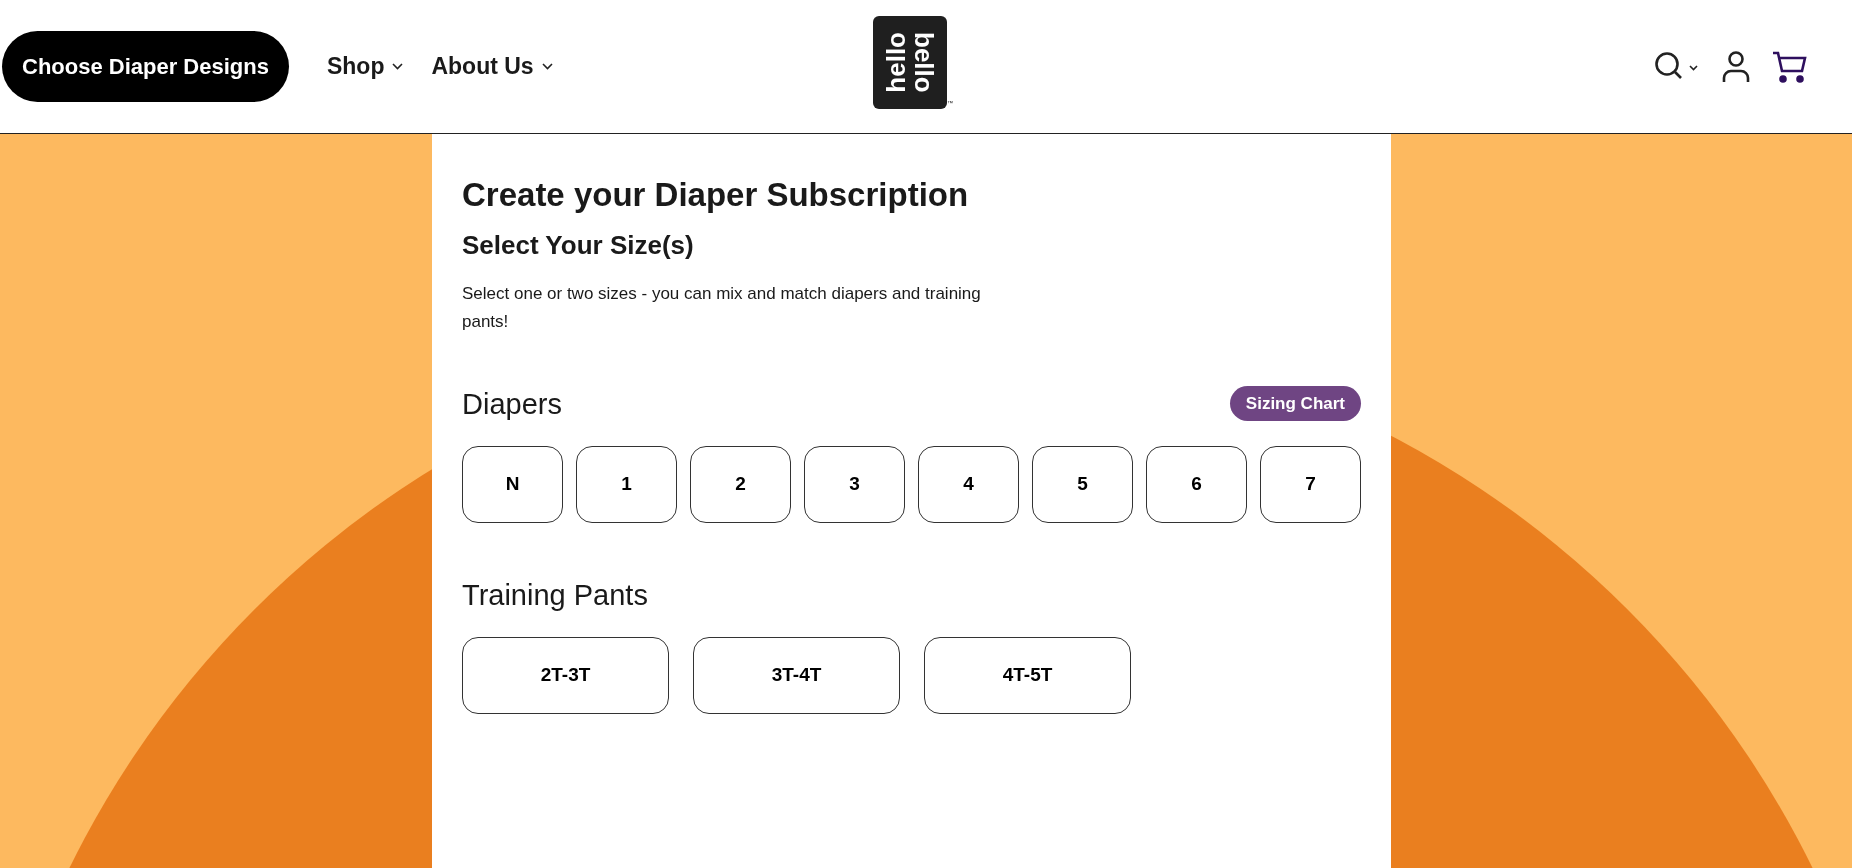 This screenshot has height=868, width=1852. Describe the element at coordinates (896, 62) in the screenshot. I see `logo-text: hello` at that location.